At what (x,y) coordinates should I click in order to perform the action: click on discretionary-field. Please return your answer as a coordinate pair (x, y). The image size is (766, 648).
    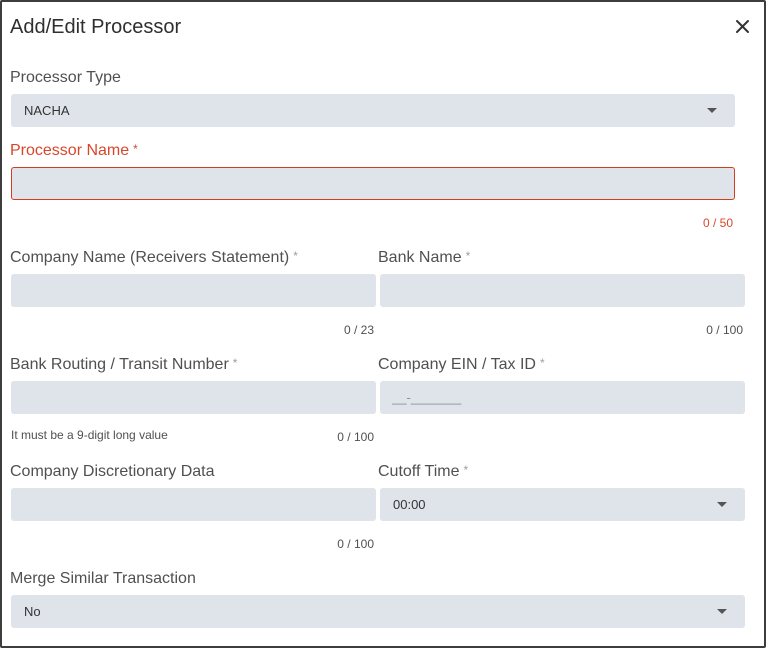
    Looking at the image, I should click on (193, 504).